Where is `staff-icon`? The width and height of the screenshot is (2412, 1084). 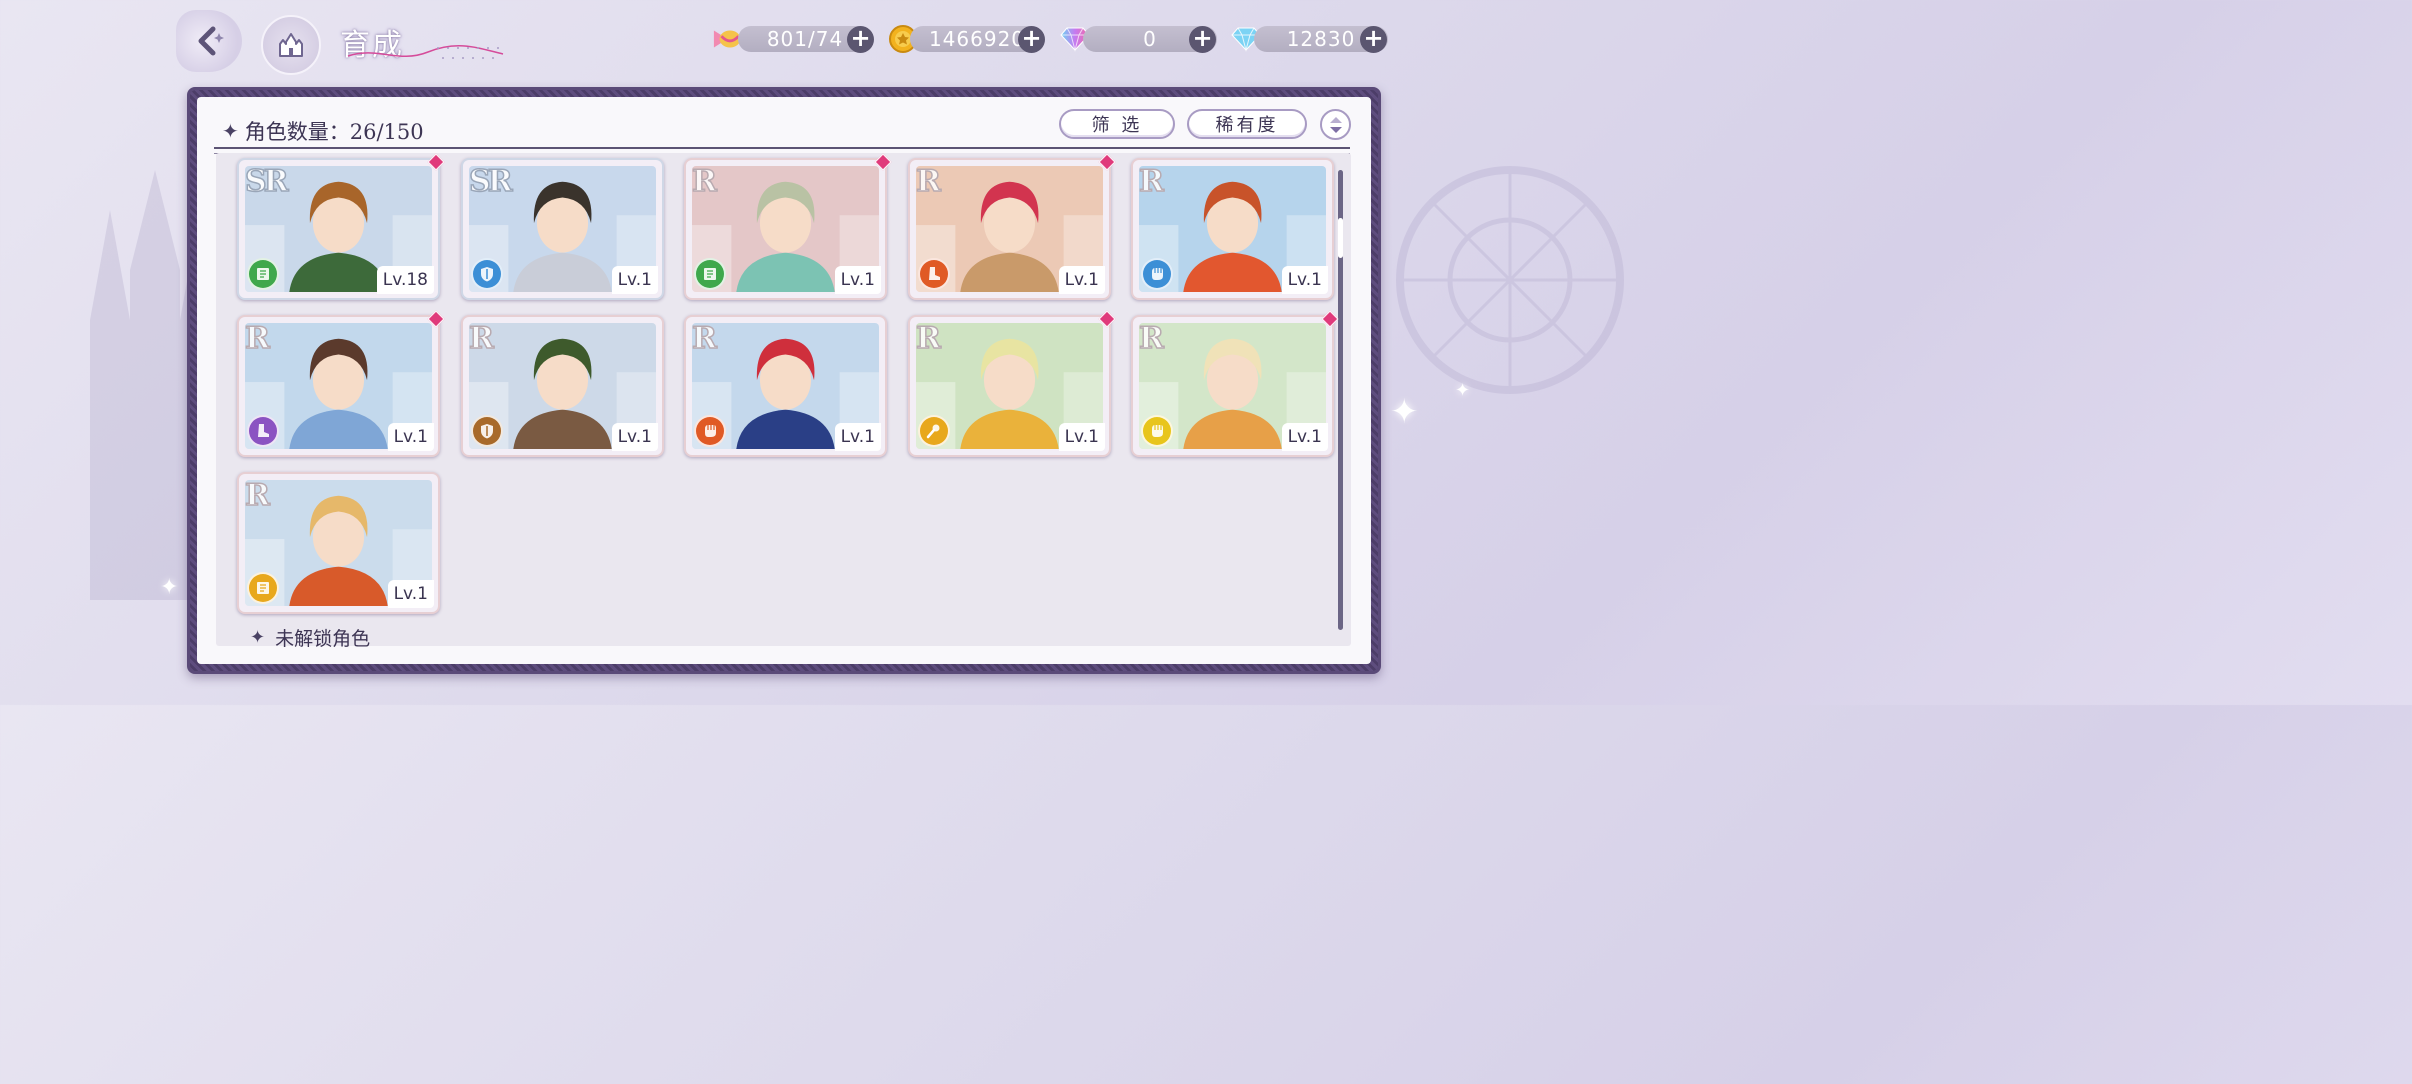
staff-icon is located at coordinates (934, 431).